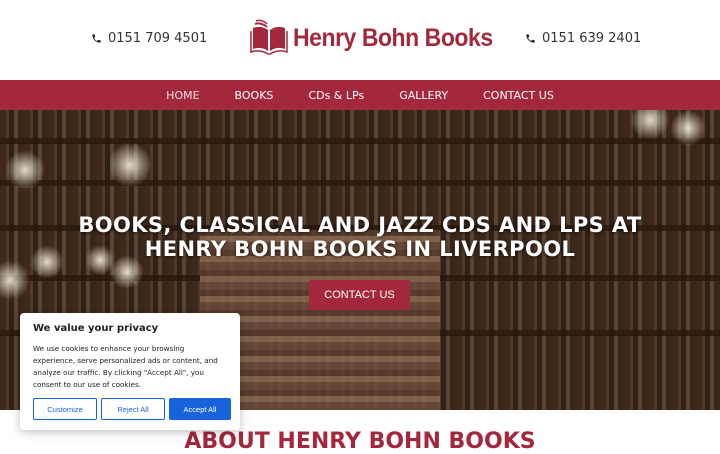 This screenshot has width=720, height=454. Describe the element at coordinates (359, 295) in the screenshot. I see `hero-contact-button: CONTACT US` at that location.